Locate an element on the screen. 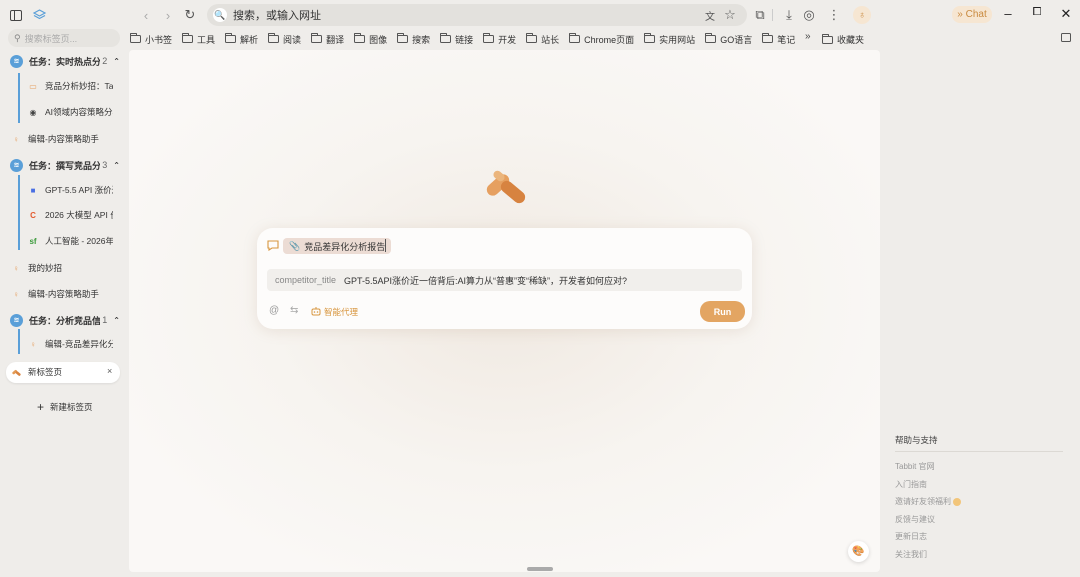 The width and height of the screenshot is (1080, 577). bookmark-folder: 阅读 is located at coordinates (284, 39).